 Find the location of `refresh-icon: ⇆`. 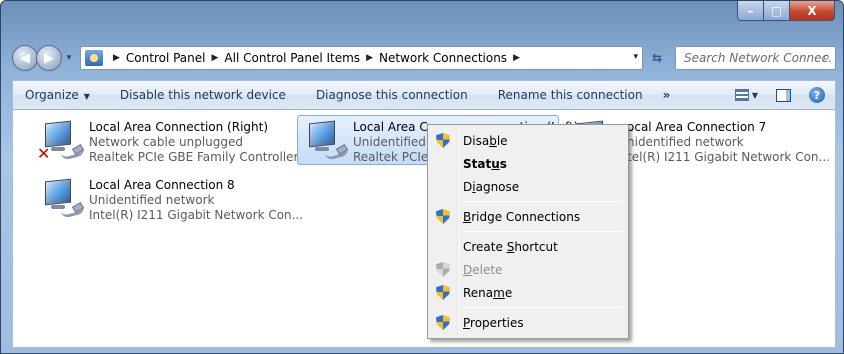

refresh-icon: ⇆ is located at coordinates (657, 58).